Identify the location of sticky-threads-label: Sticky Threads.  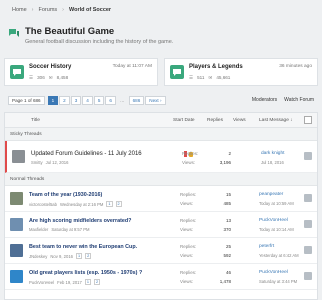
(161, 134).